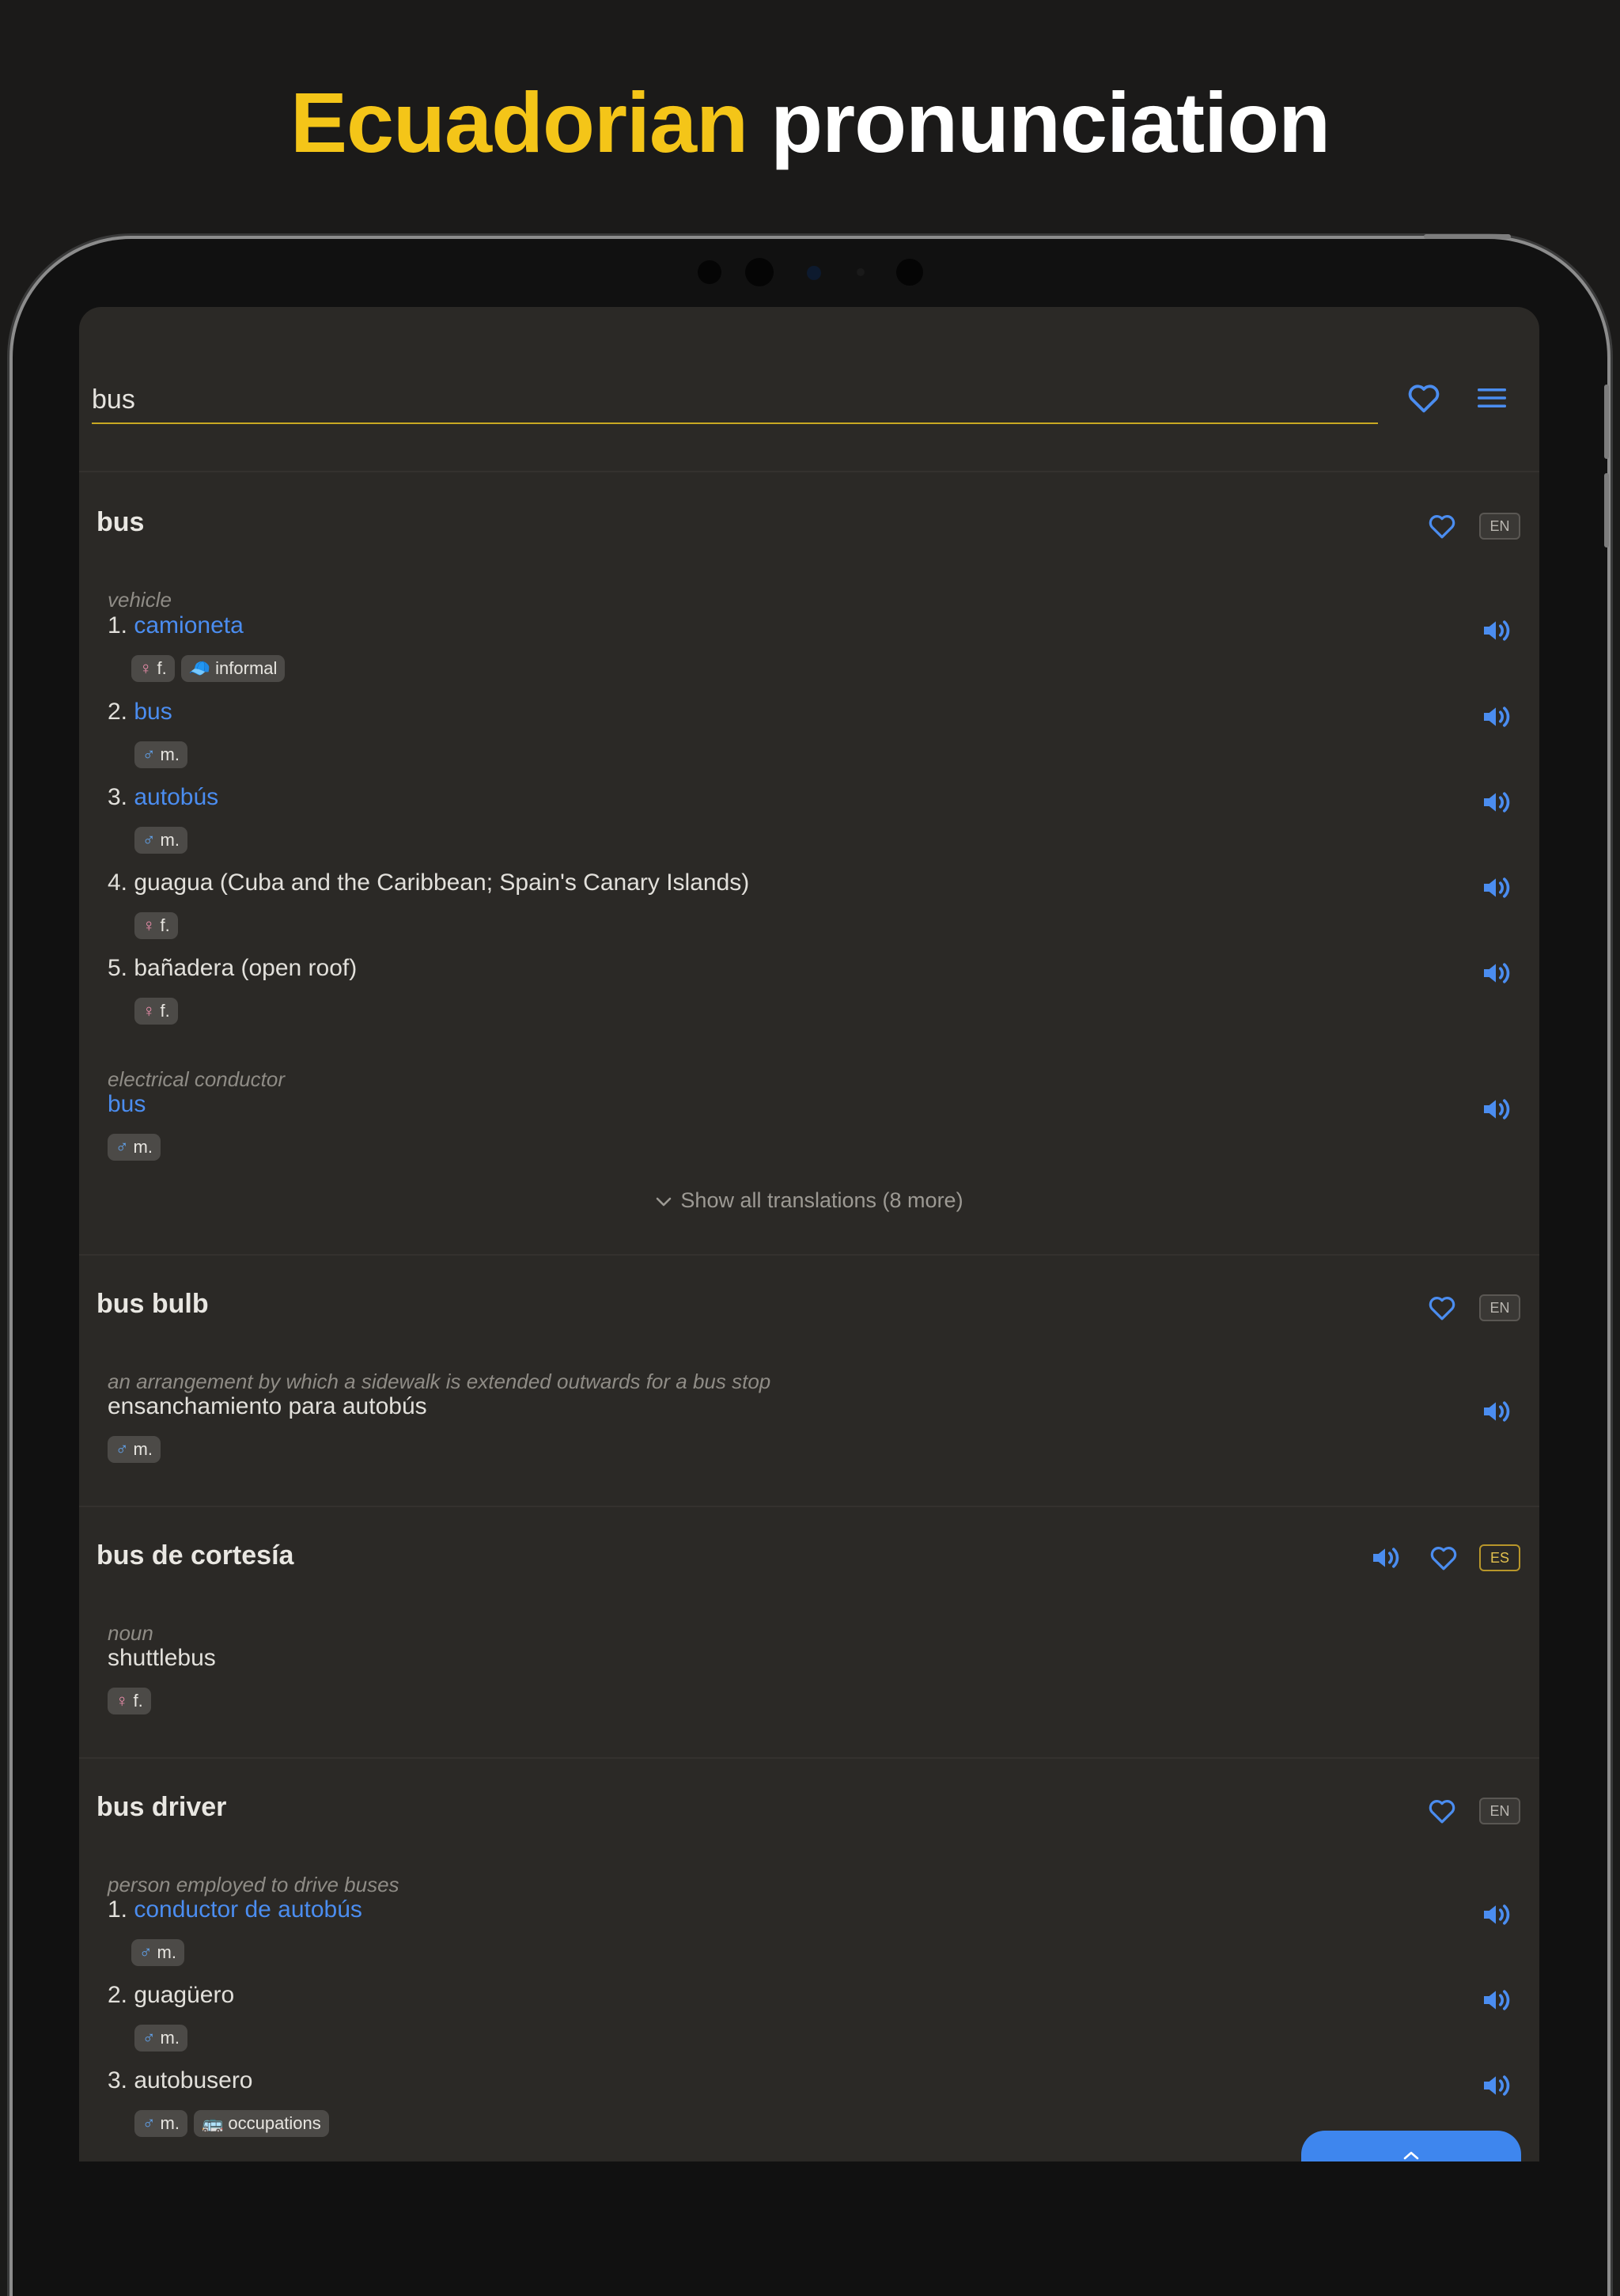  I want to click on headline-accent: Ecuadorian, so click(519, 122).